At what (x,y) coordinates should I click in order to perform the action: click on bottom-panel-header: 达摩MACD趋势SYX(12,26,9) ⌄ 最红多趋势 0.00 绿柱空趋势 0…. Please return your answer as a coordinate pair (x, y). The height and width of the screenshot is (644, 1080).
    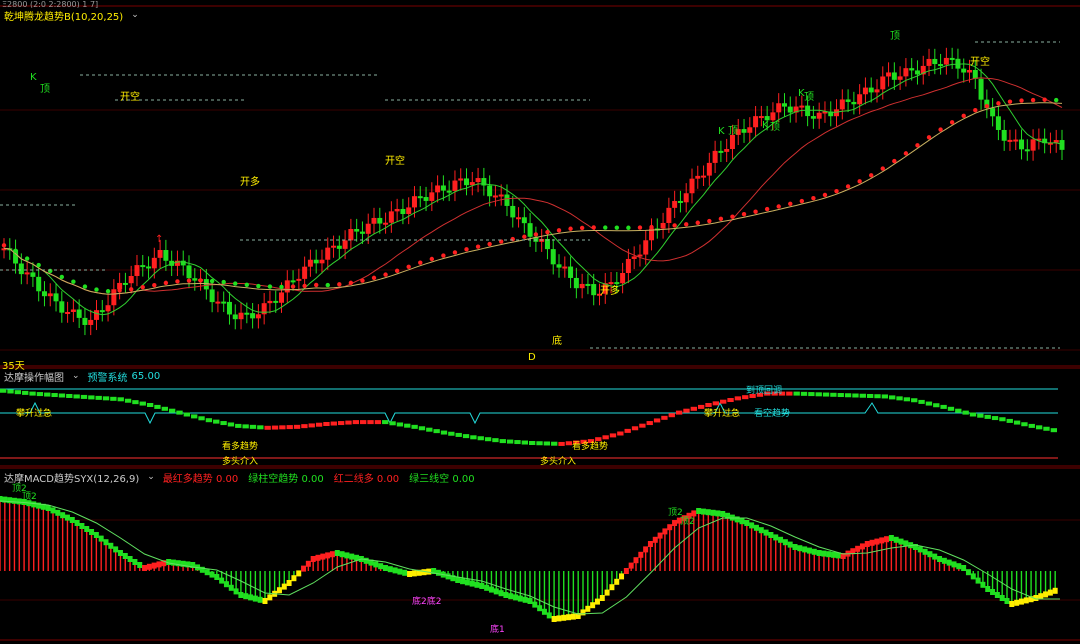
    Looking at the image, I should click on (239, 477).